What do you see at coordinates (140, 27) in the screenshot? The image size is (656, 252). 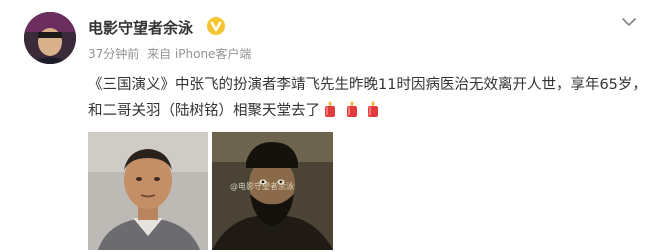 I see `author-name: 电影守望者余泳` at bounding box center [140, 27].